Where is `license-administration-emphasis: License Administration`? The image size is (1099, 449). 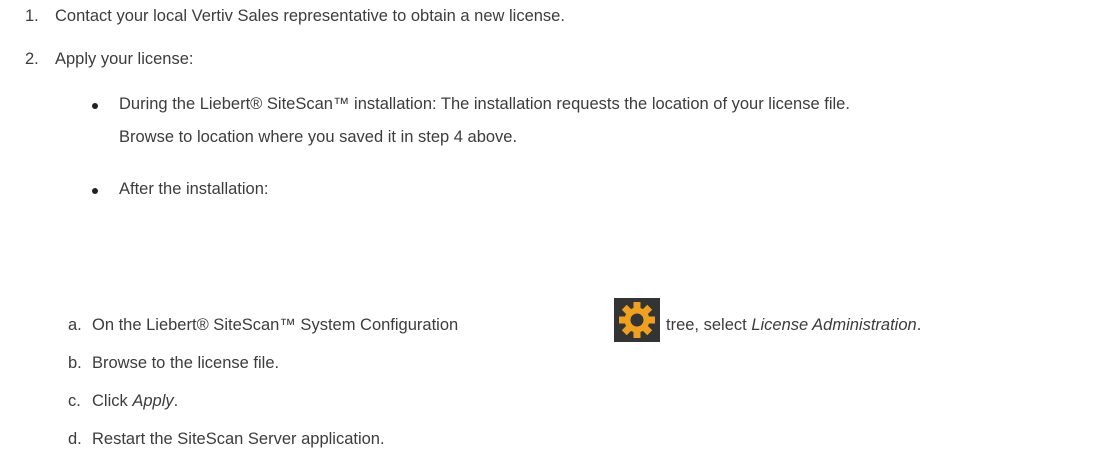
license-administration-emphasis: License Administration is located at coordinates (834, 325).